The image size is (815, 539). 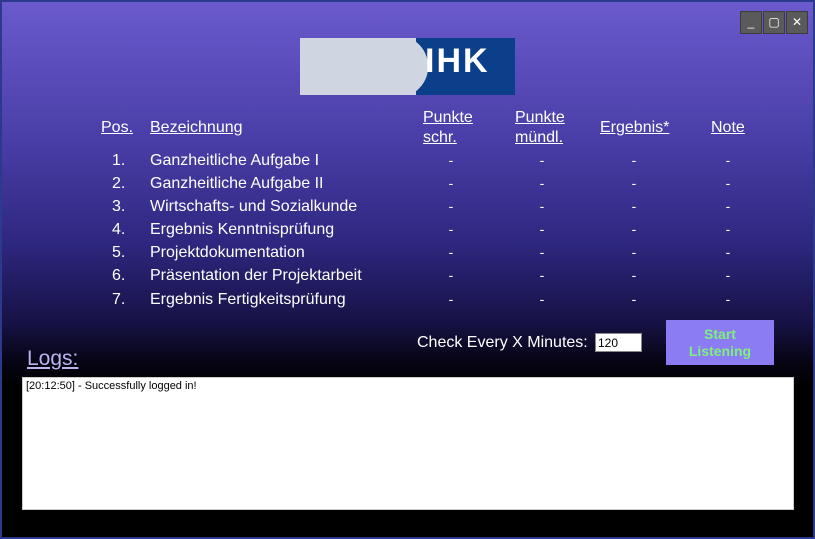 I want to click on header-punkte-muendl-line1: Punkte, so click(x=540, y=117).